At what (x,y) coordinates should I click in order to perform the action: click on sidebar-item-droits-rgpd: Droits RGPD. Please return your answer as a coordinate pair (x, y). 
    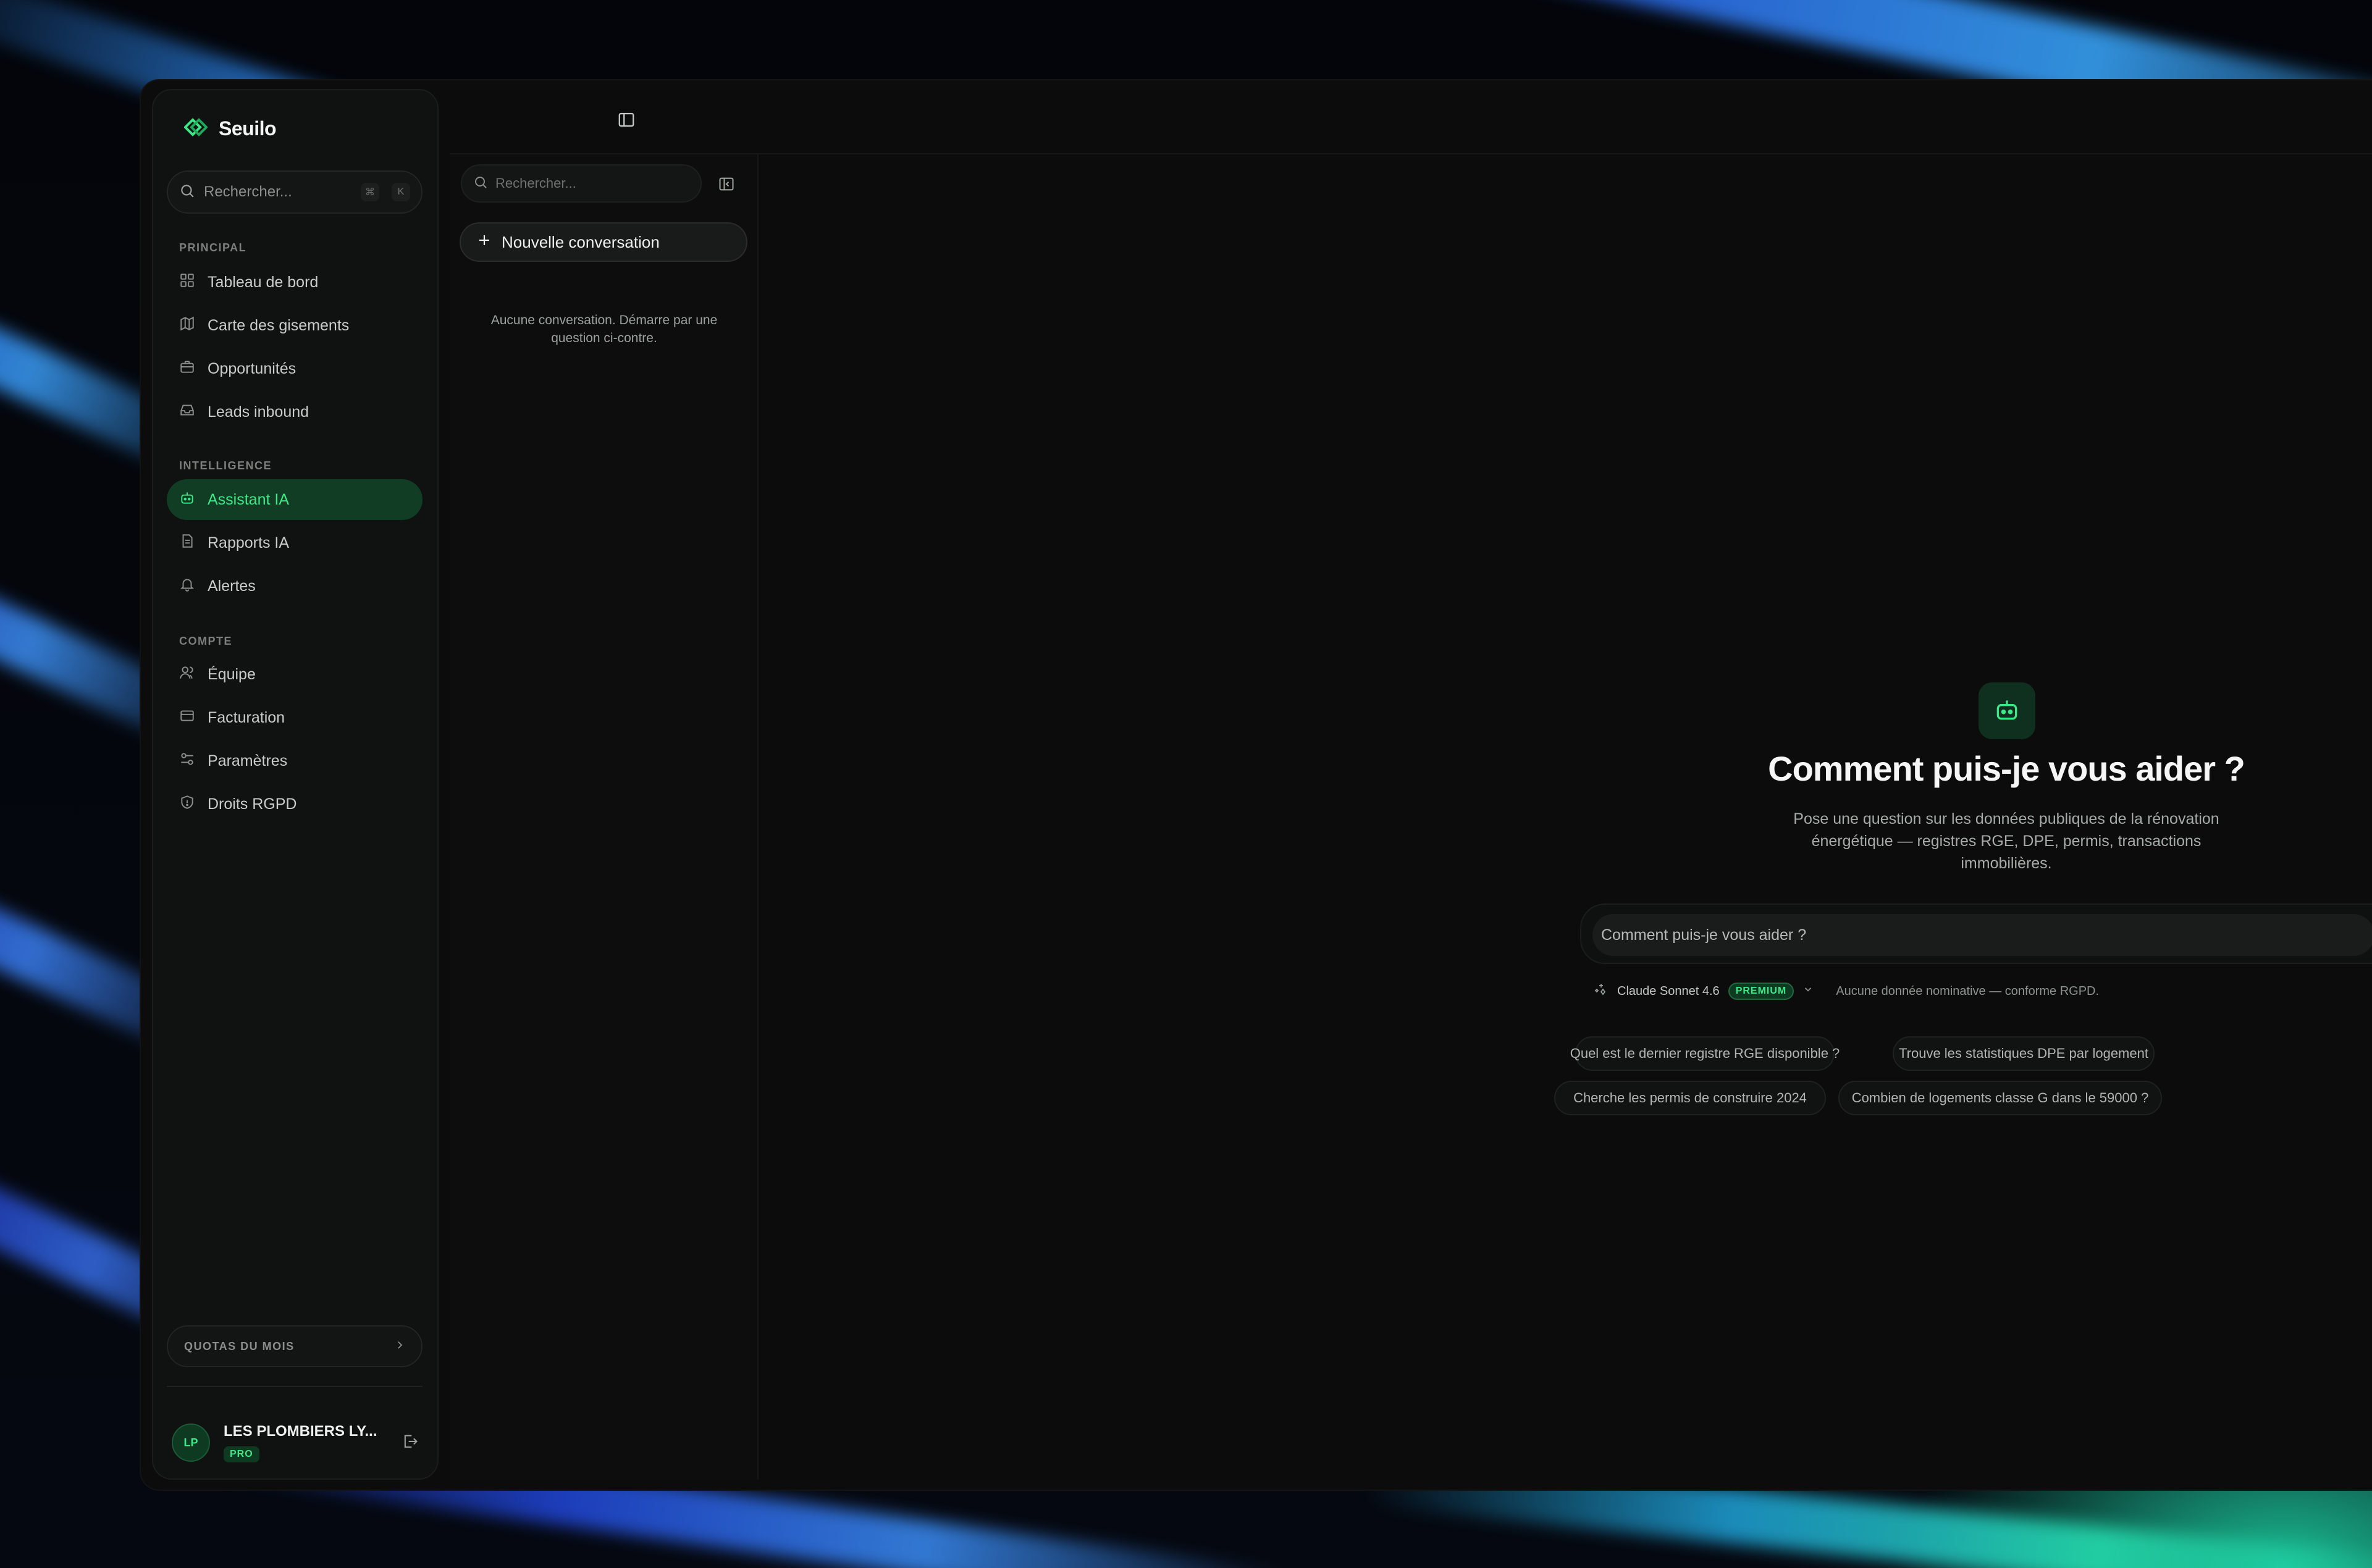
    Looking at the image, I should click on (295, 804).